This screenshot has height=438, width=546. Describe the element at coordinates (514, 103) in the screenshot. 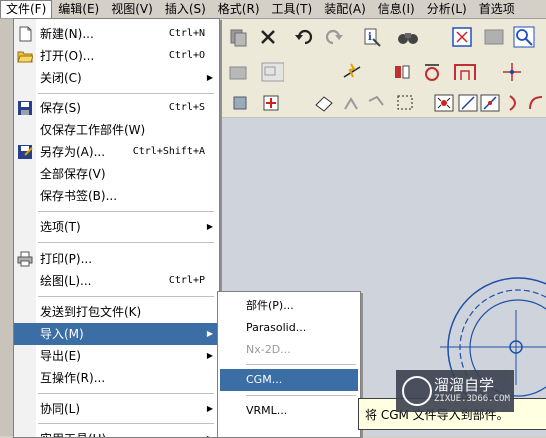

I see `curve-icon` at that location.